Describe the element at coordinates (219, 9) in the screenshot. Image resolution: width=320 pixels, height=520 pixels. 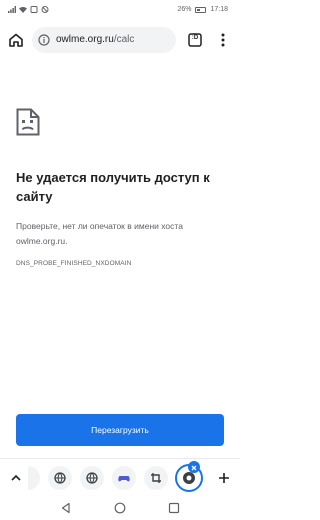
I see `status-time: 17:18` at that location.